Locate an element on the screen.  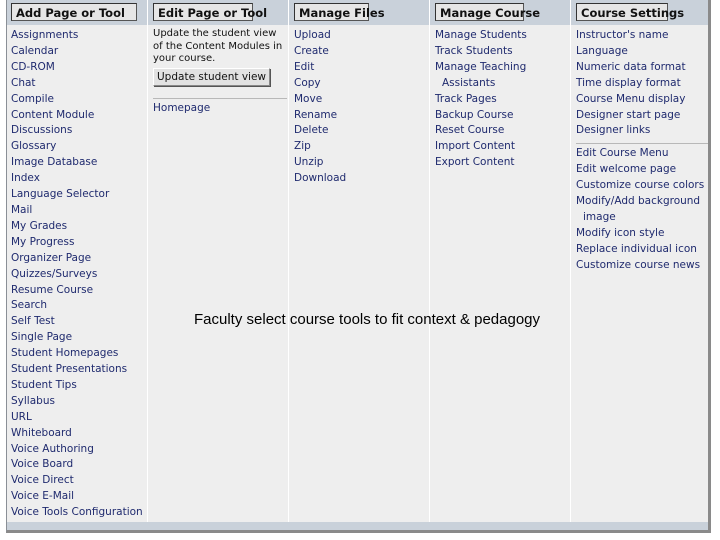
list-item-single-page: Single Page is located at coordinates (77, 338).